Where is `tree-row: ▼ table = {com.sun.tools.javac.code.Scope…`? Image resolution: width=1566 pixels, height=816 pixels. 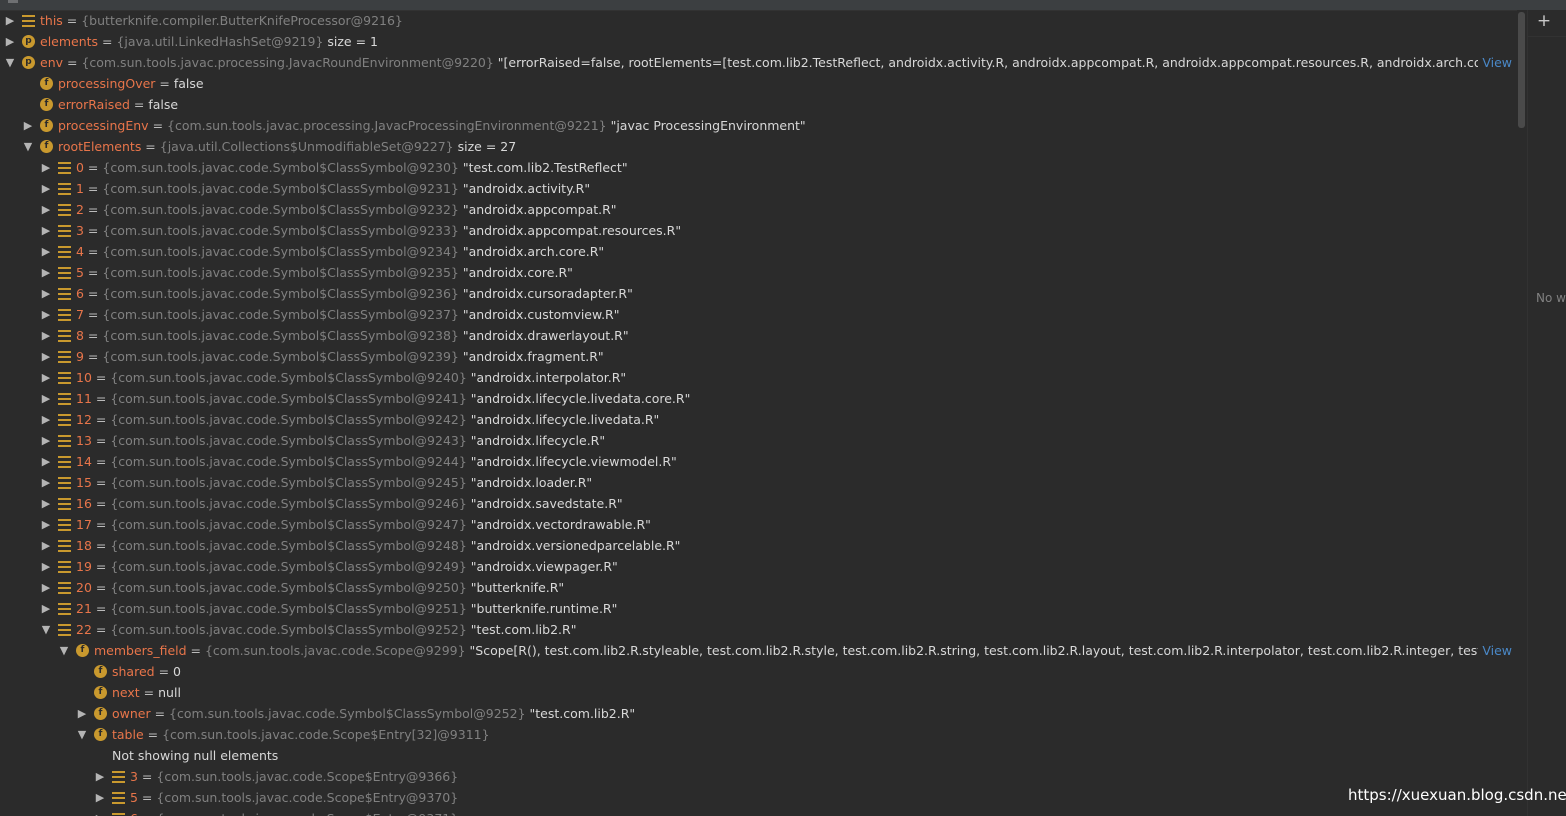 tree-row: ▼ table = {com.sun.tools.javac.code.Scope… is located at coordinates (758, 734).